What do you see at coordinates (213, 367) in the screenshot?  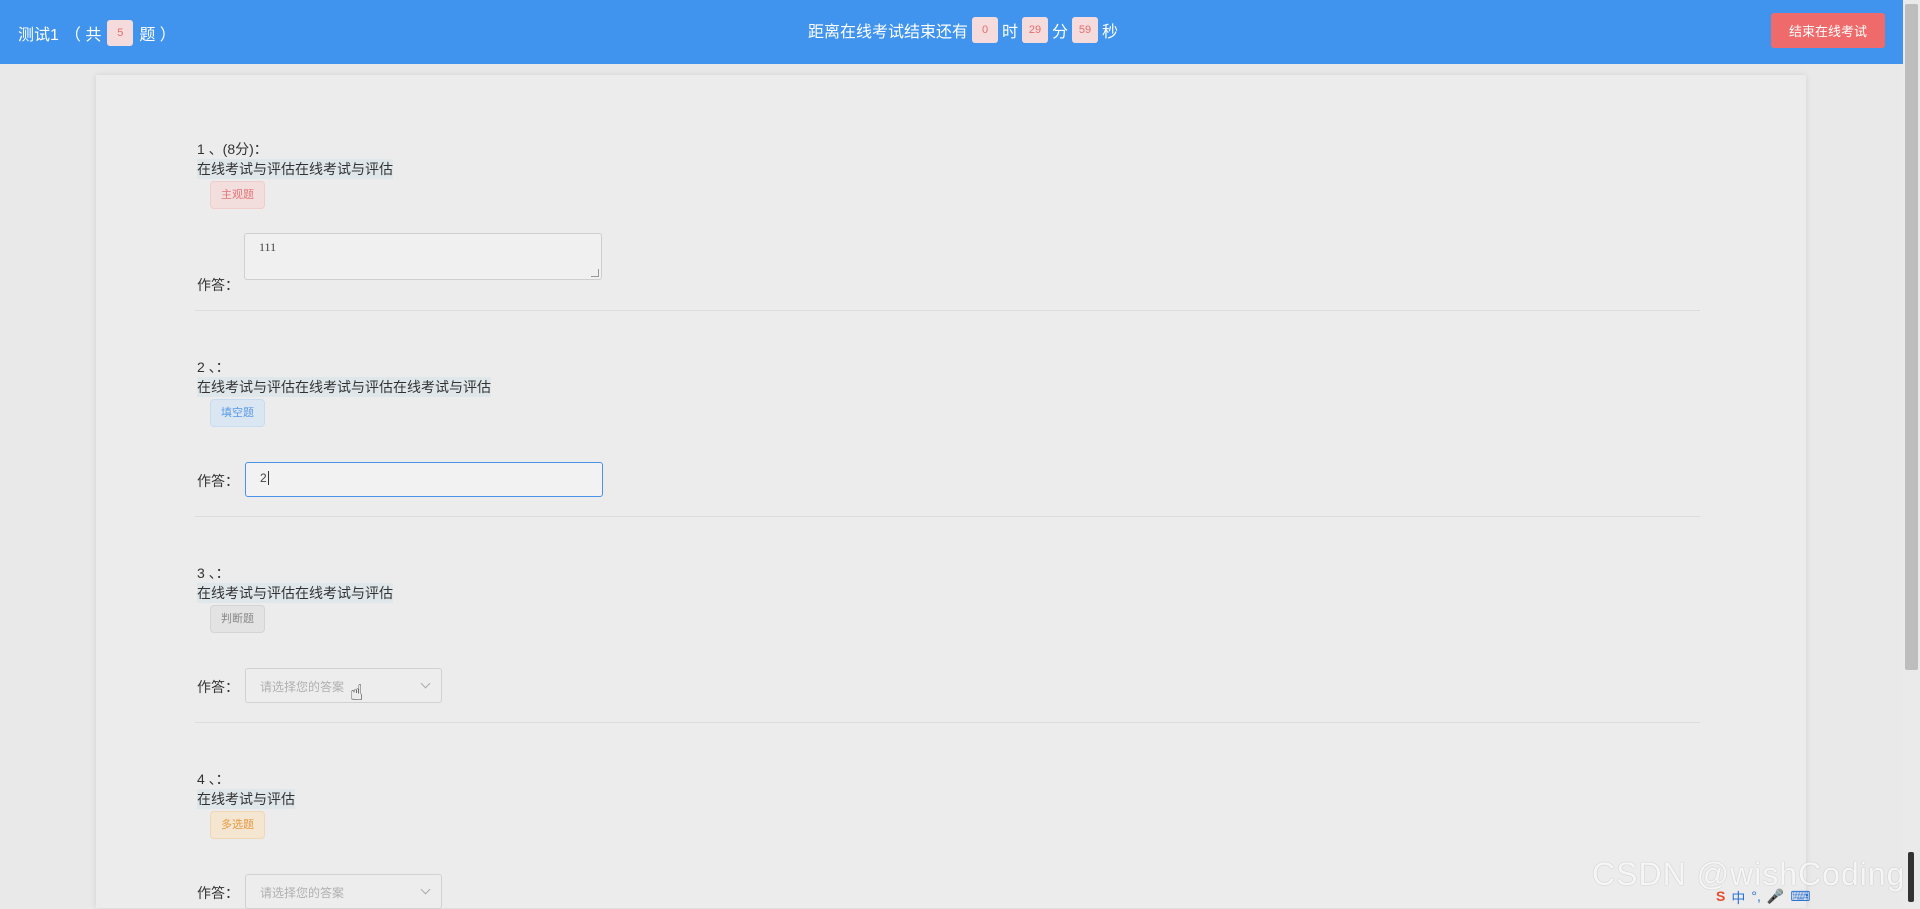 I see `question-number: 2 、：` at bounding box center [213, 367].